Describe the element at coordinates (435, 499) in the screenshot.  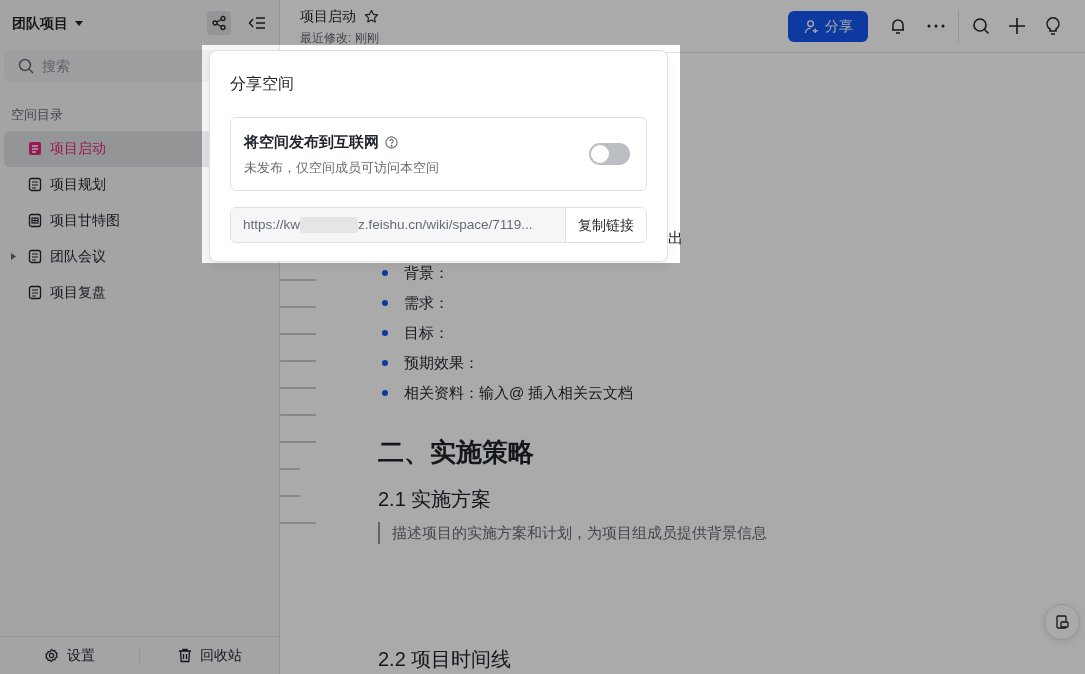
I see `subheading: 2.1 实施方案` at that location.